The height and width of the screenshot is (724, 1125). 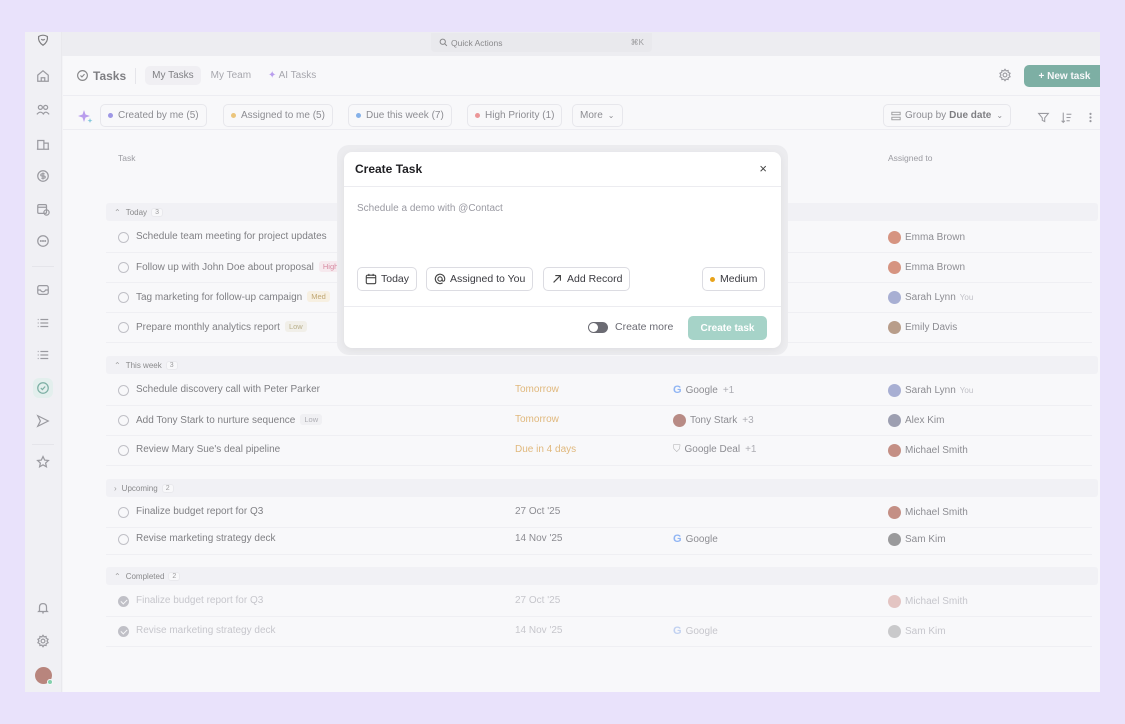 What do you see at coordinates (371, 279) in the screenshot?
I see `calendar-icon` at bounding box center [371, 279].